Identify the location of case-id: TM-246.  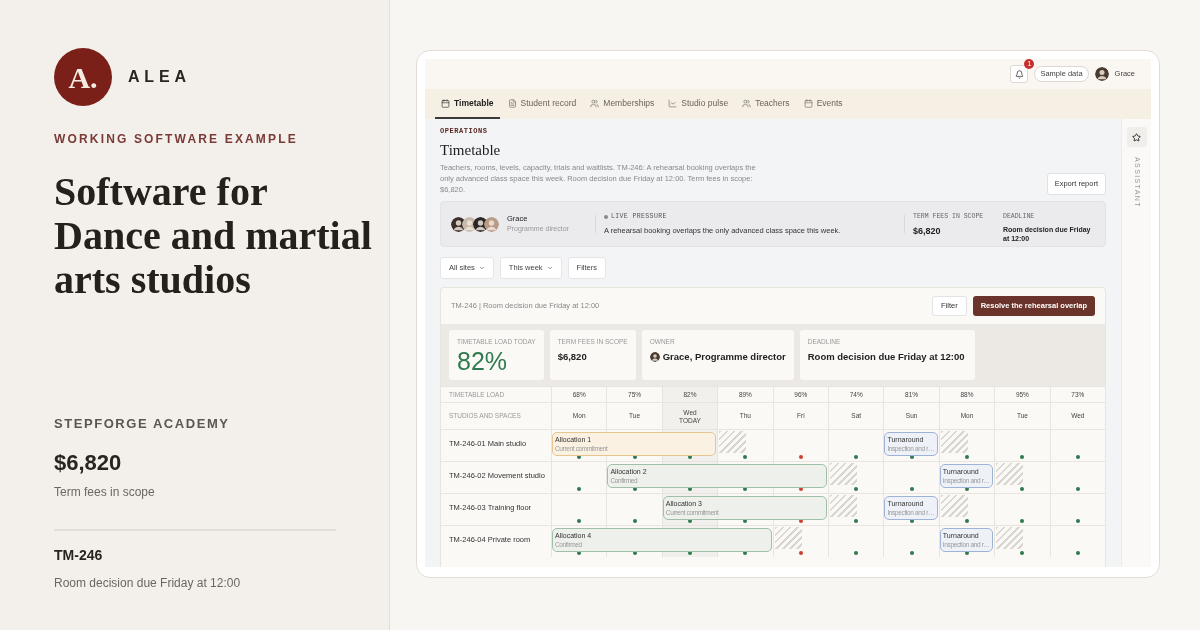
(78, 555).